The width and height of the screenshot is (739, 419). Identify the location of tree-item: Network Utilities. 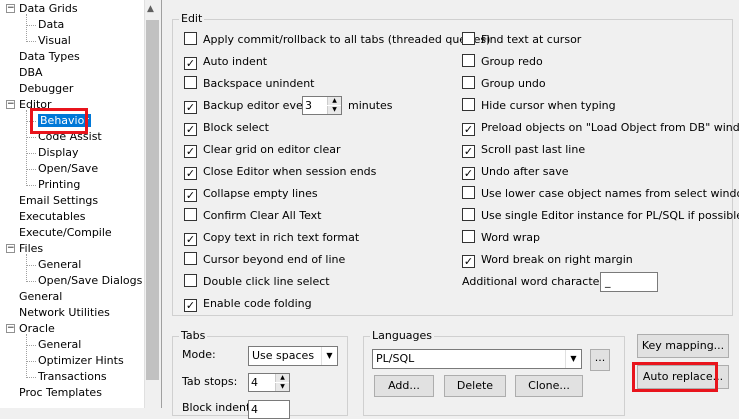
(64, 313).